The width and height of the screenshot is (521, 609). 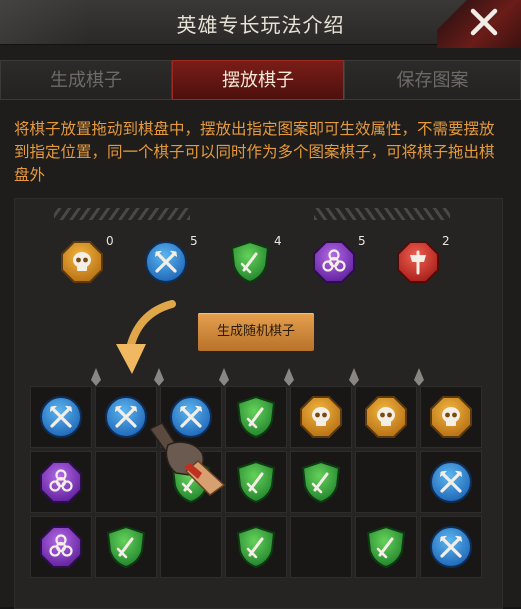 I want to click on tab-save: 保存图案, so click(x=432, y=80).